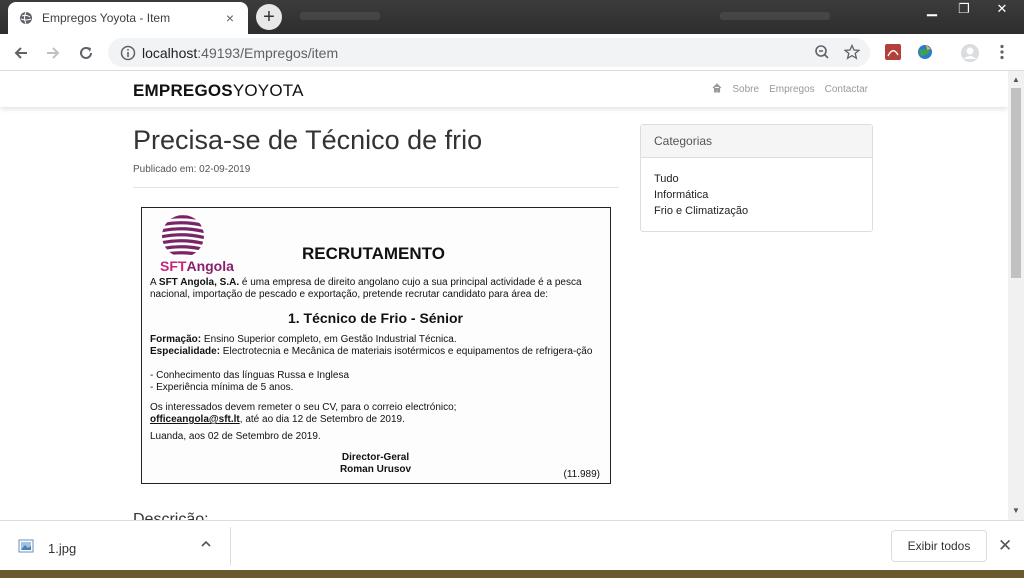 This screenshot has width=1024, height=578. Describe the element at coordinates (1016, 511) in the screenshot. I see `scroll-down-icon: ▼` at that location.